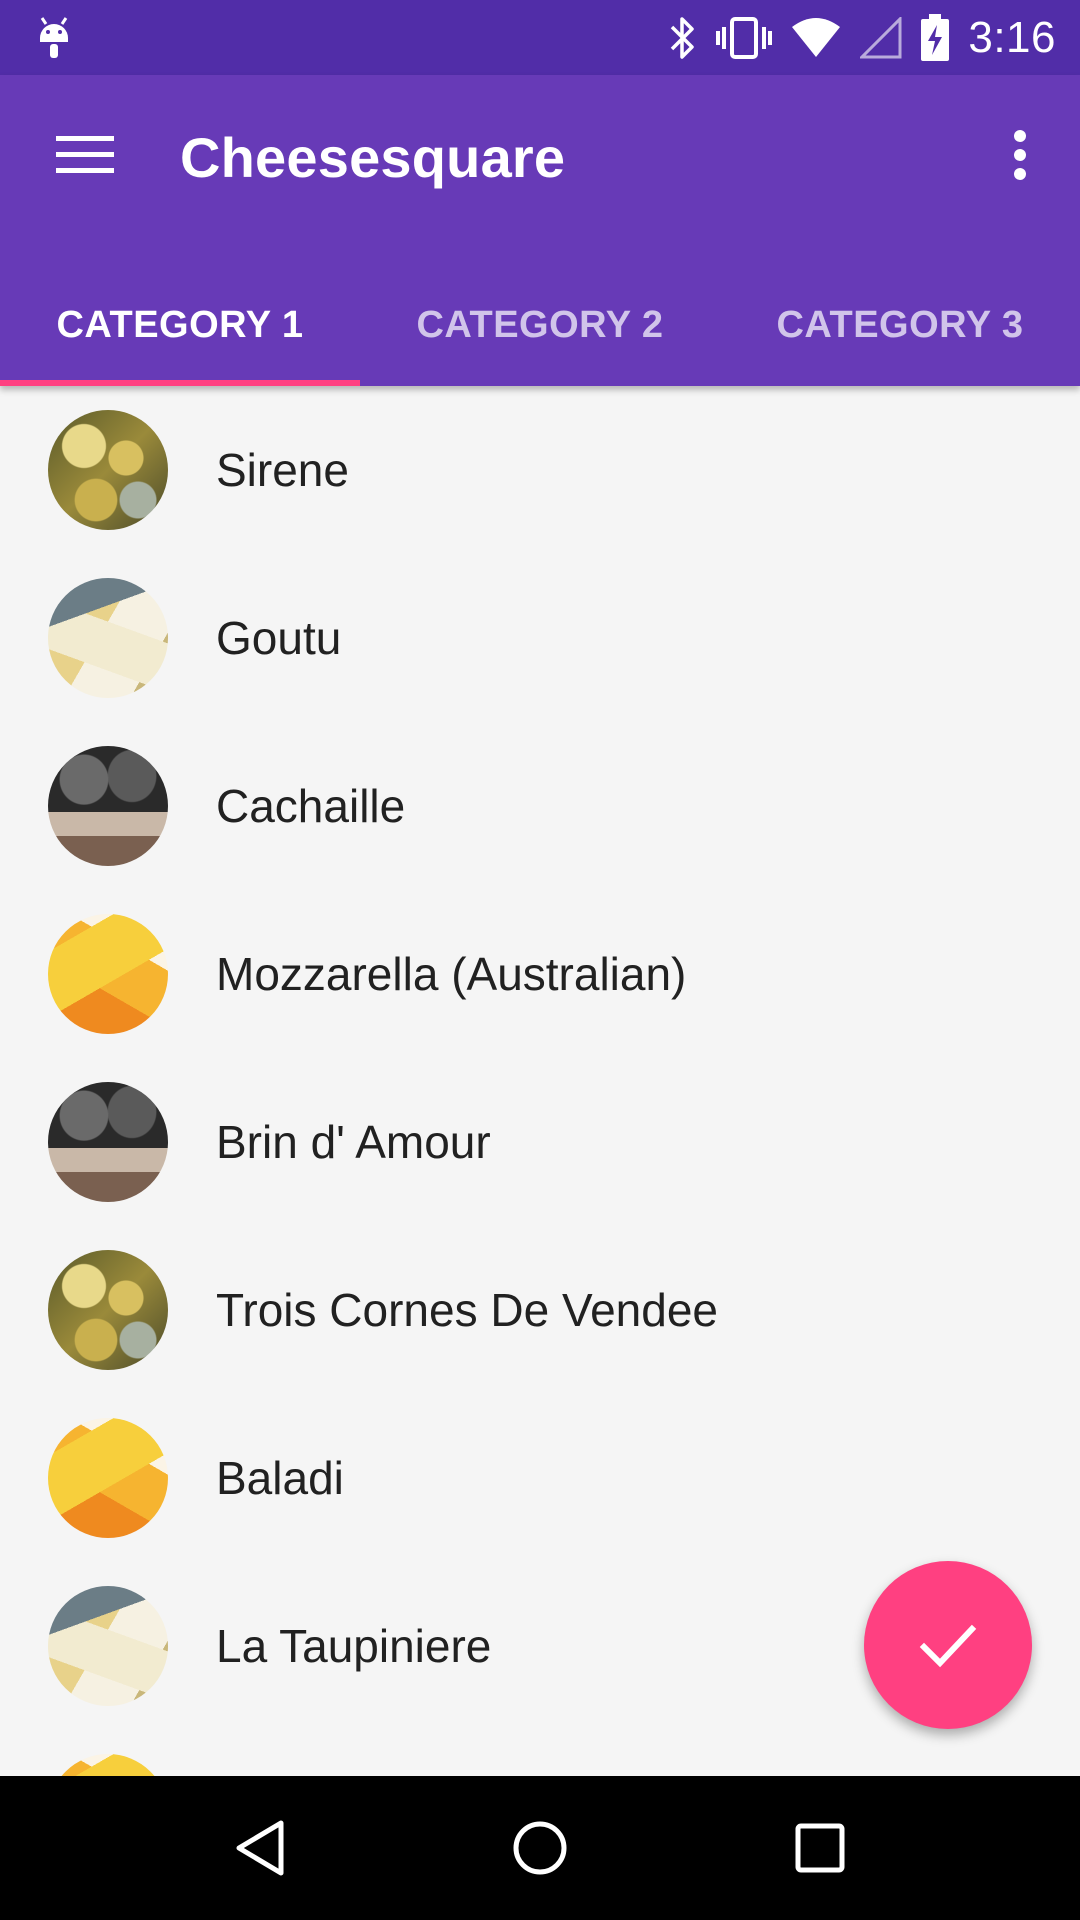  Describe the element at coordinates (540, 1478) in the screenshot. I see `list-item: Baladi` at that location.